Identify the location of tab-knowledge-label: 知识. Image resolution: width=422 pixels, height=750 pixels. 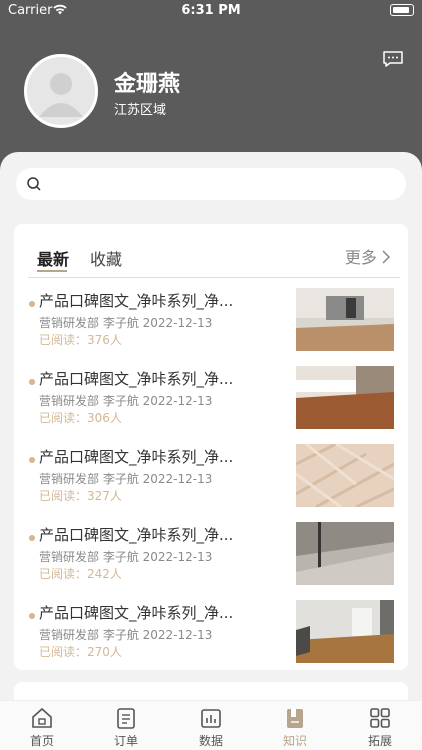
(294, 741).